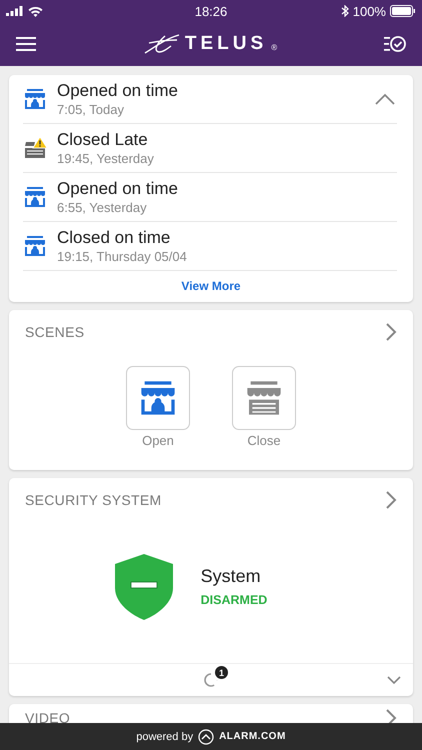 The image size is (422, 750). I want to click on chevron-down-icon, so click(394, 680).